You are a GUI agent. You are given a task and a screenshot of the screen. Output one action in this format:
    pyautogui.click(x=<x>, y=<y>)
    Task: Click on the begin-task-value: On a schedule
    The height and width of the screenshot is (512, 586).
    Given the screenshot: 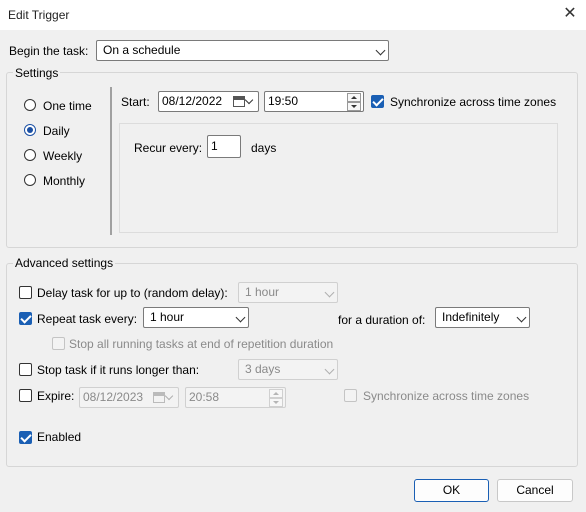 What is the action you would take?
    pyautogui.click(x=142, y=50)
    